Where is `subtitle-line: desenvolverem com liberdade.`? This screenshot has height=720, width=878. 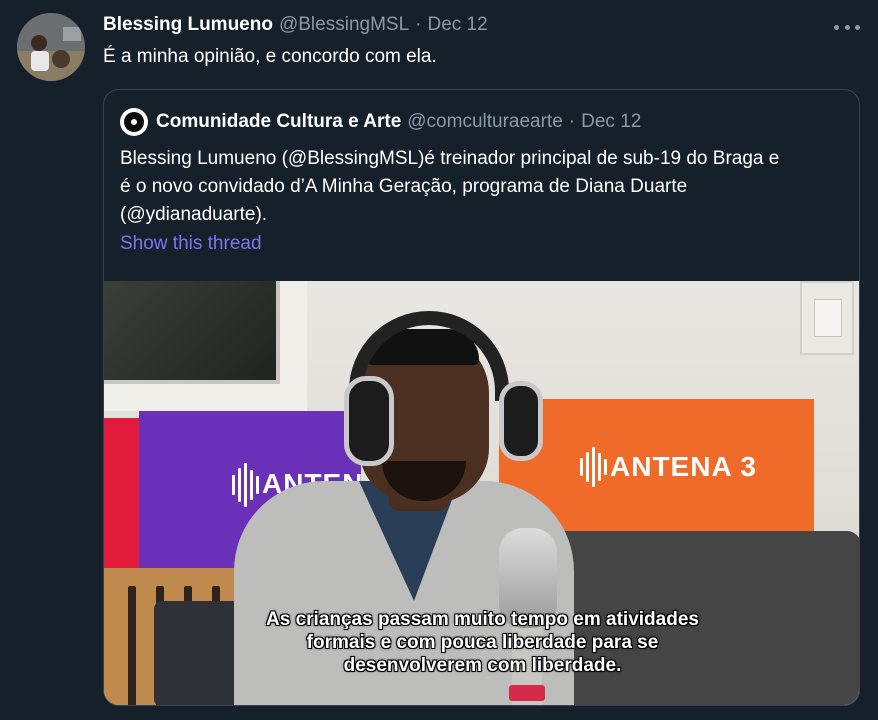
subtitle-line: desenvolverem com liberdade. is located at coordinates (482, 665).